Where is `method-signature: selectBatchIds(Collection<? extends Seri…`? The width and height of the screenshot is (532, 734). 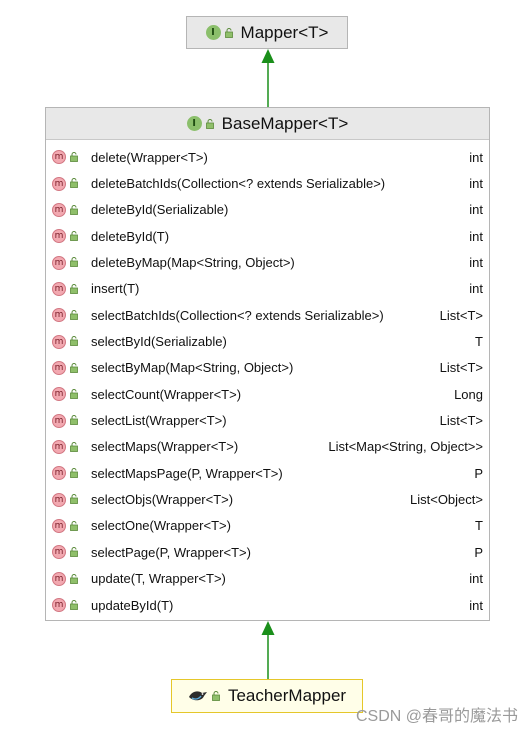
method-signature: selectBatchIds(Collection<? extends Seri… is located at coordinates (237, 315).